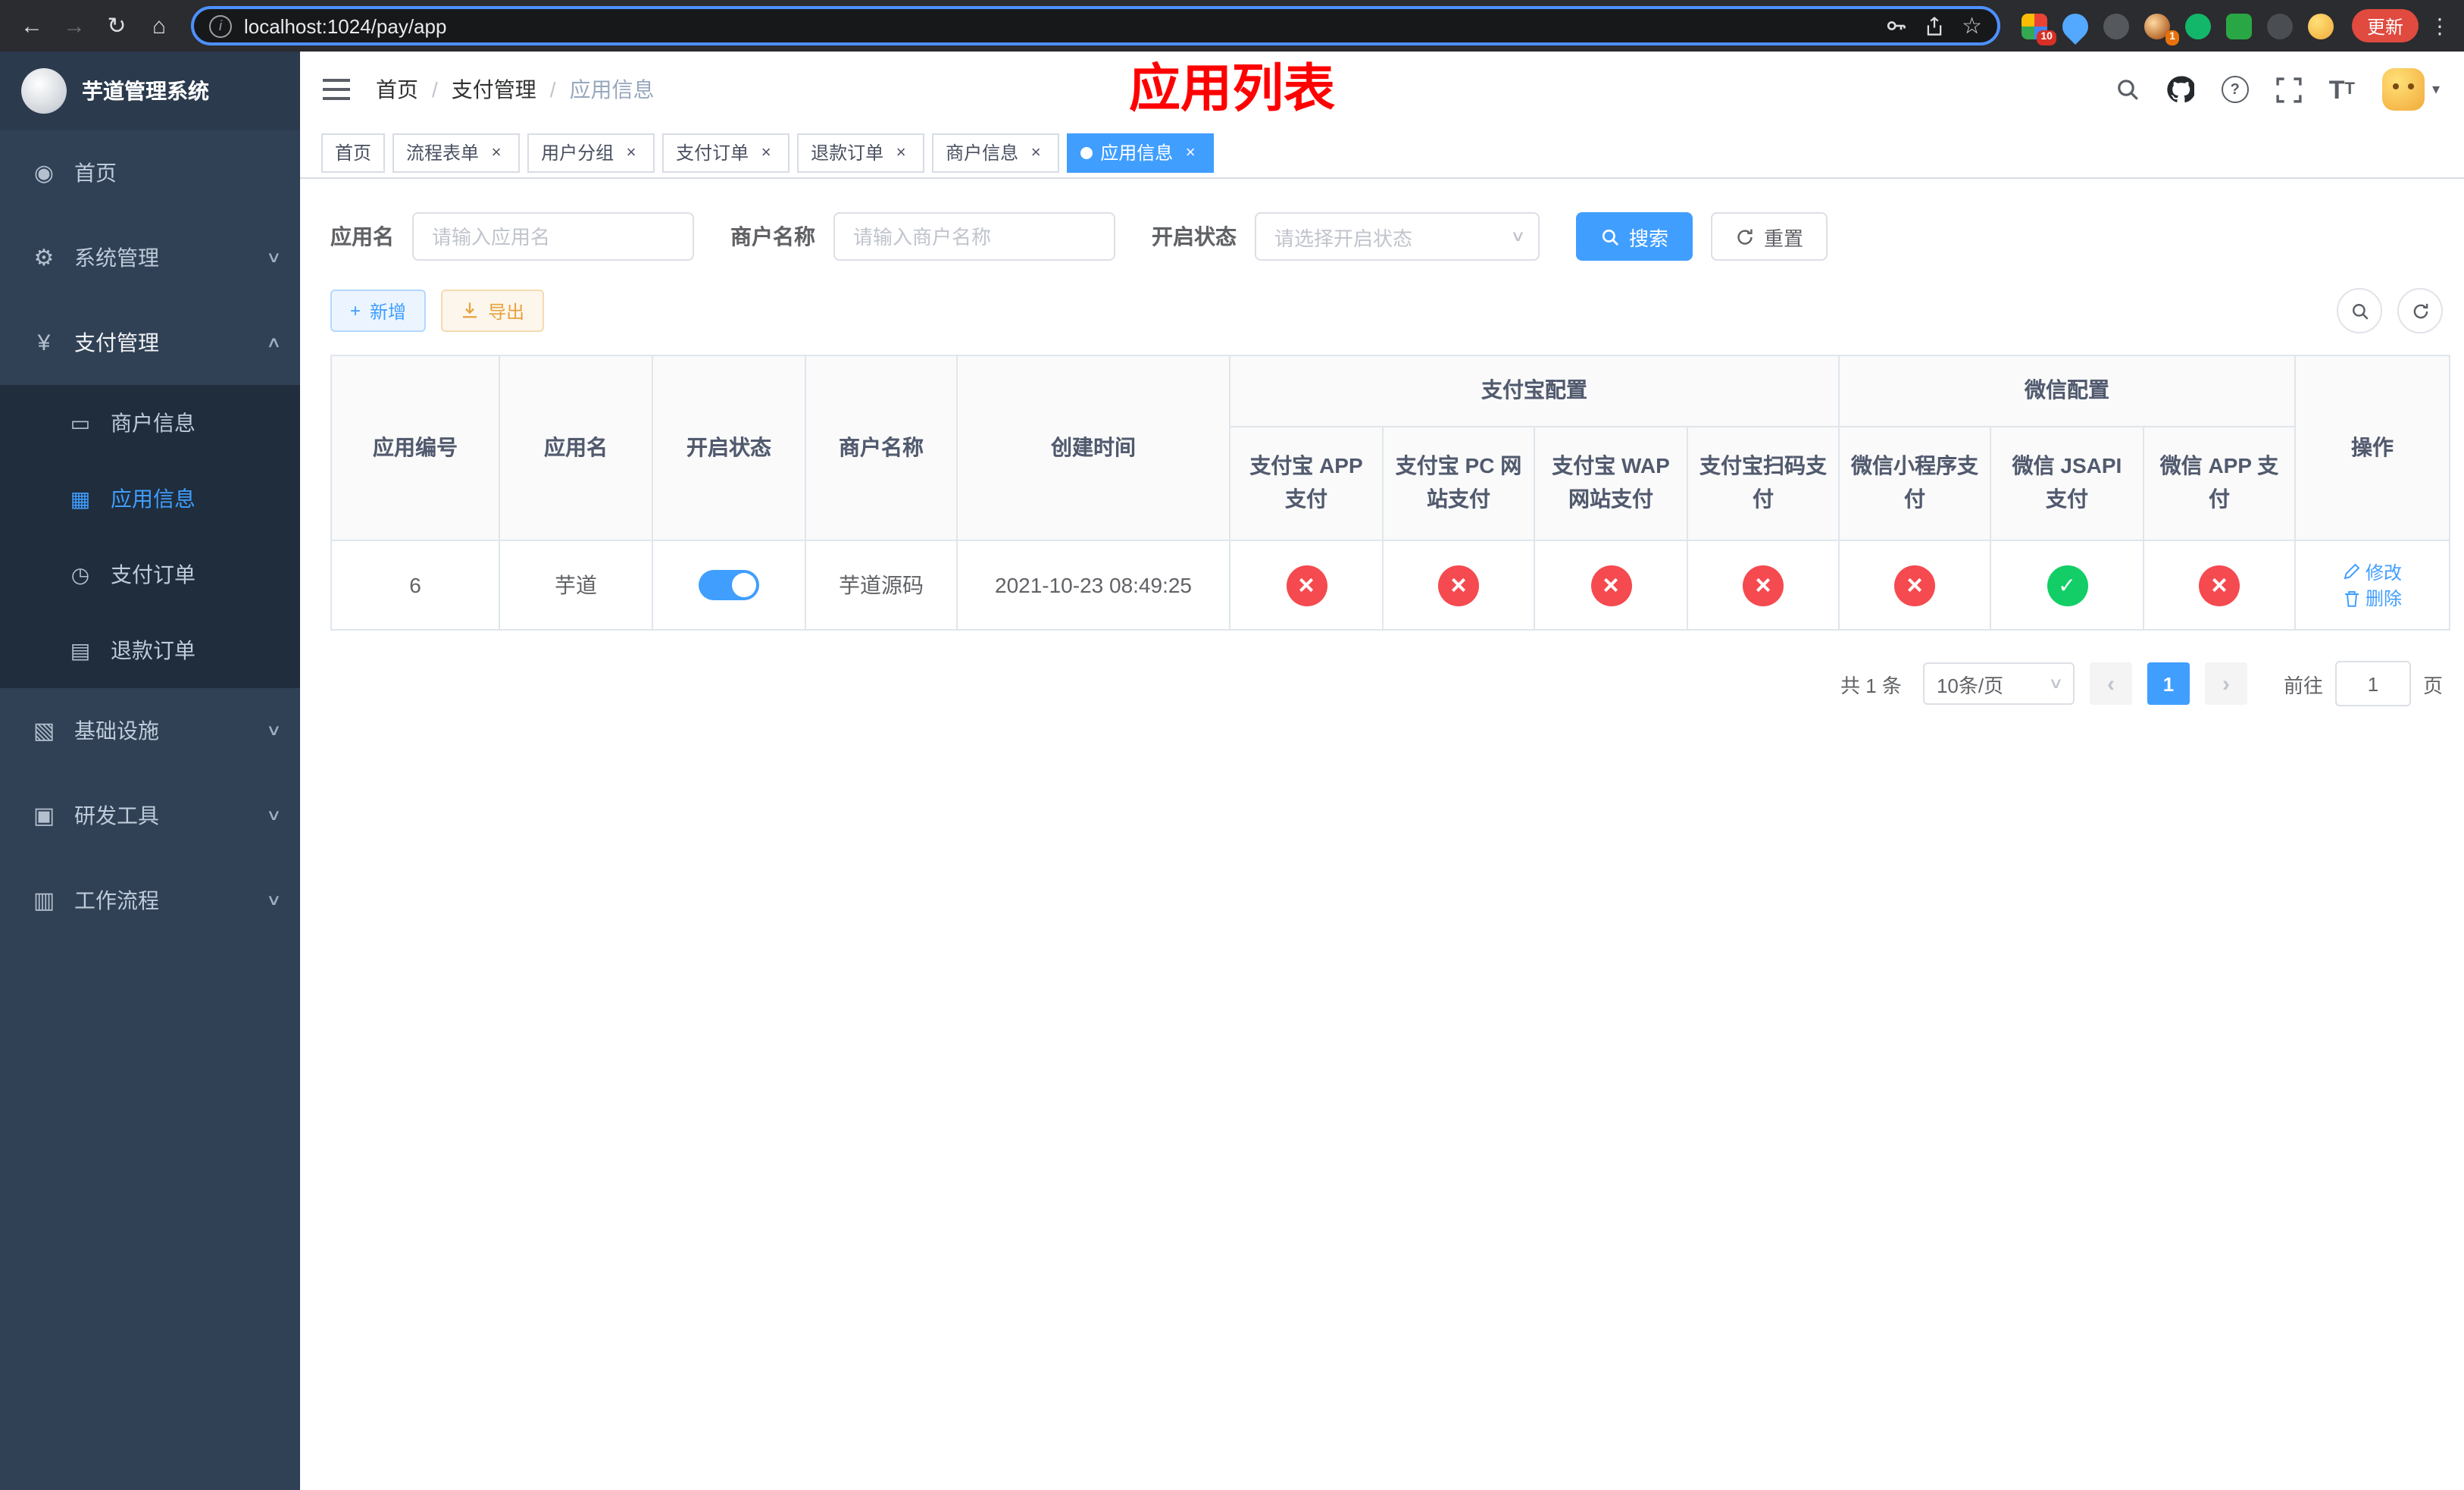  Describe the element at coordinates (2038, 29) in the screenshot. I see `extensions-grid-icon: 10` at that location.